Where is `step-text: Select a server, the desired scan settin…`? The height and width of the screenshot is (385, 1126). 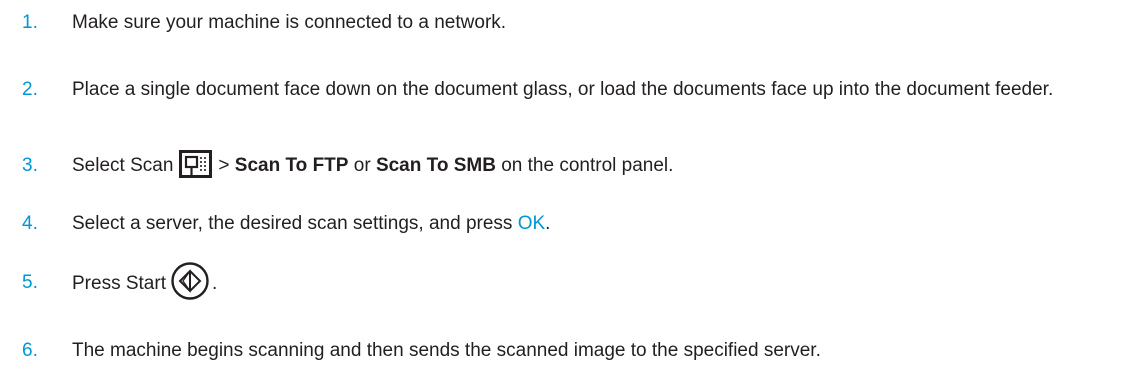
step-text: Select a server, the desired scan settin… is located at coordinates (592, 223).